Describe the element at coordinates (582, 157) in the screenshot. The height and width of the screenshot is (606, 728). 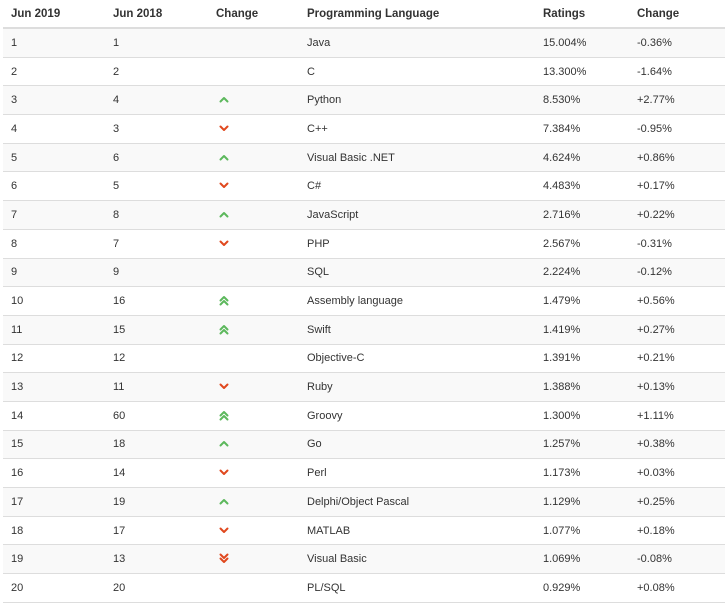
I see `rating-cell: 4.624%` at that location.